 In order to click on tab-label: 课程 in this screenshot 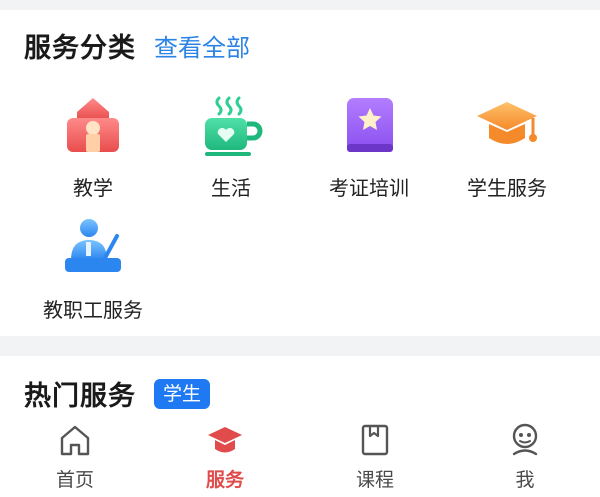, I will do `click(374, 480)`.